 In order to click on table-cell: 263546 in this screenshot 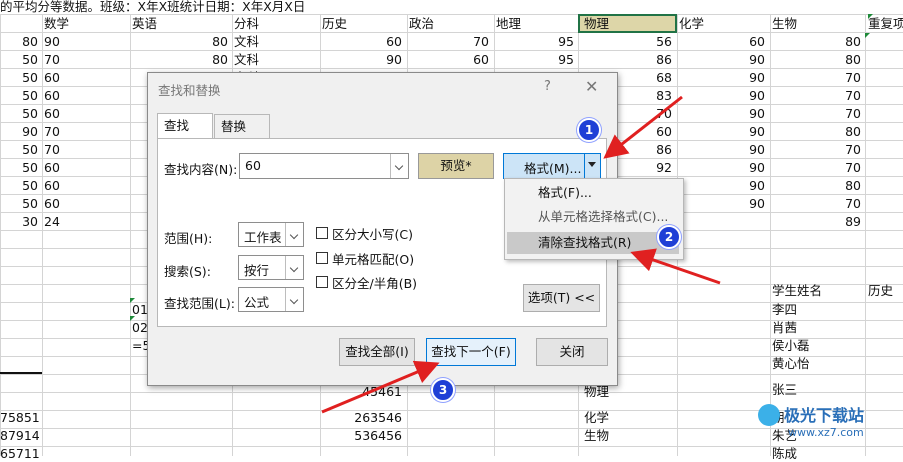, I will do `click(362, 418)`.